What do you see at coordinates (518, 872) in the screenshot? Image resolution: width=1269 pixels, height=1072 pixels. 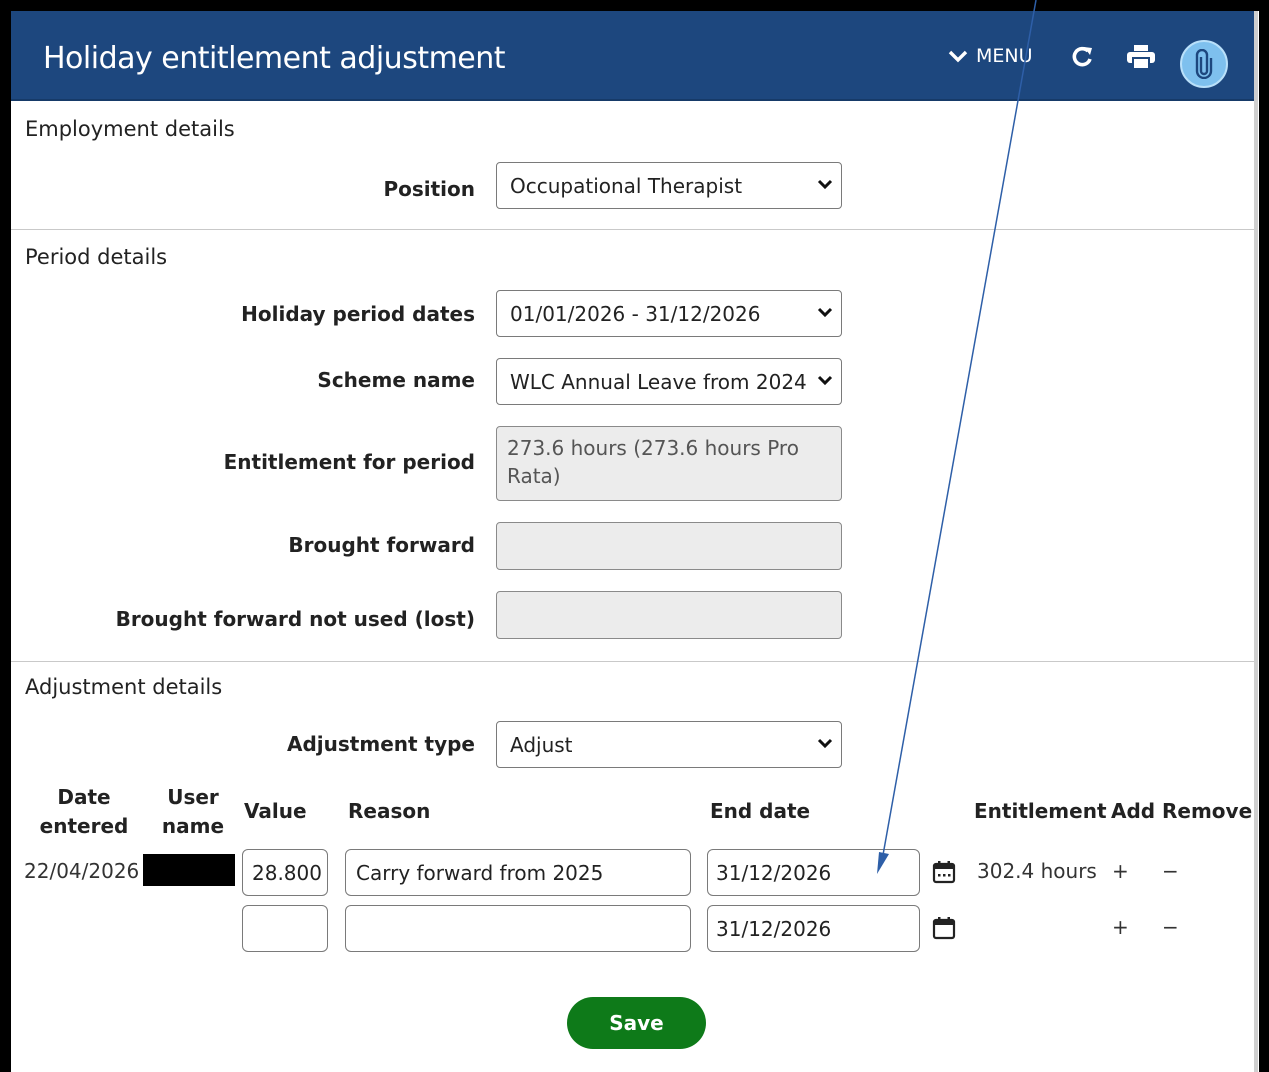 I see `reason-input: Carry forward from 2025` at bounding box center [518, 872].